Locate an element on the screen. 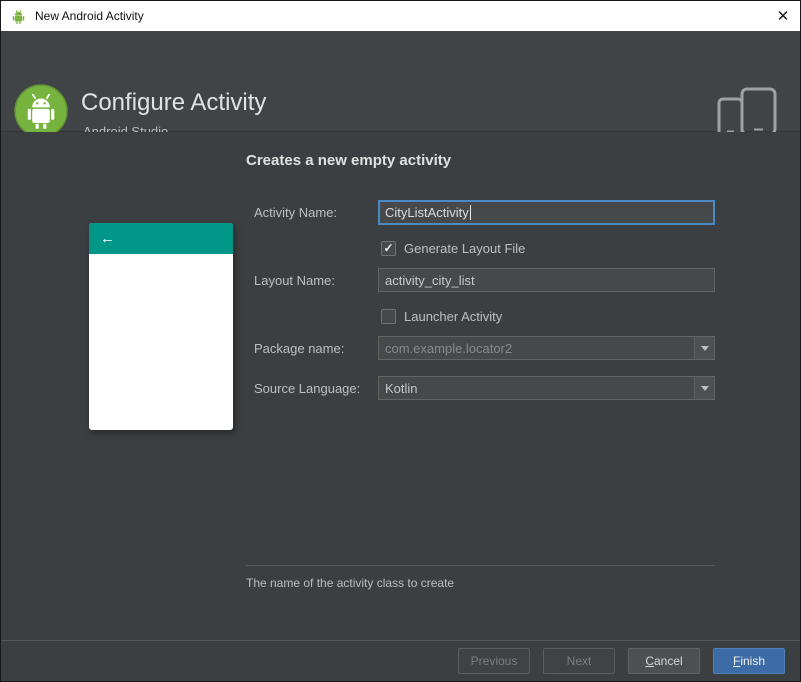 This screenshot has width=801, height=682. source-language-combobox: Kotlin is located at coordinates (546, 388).